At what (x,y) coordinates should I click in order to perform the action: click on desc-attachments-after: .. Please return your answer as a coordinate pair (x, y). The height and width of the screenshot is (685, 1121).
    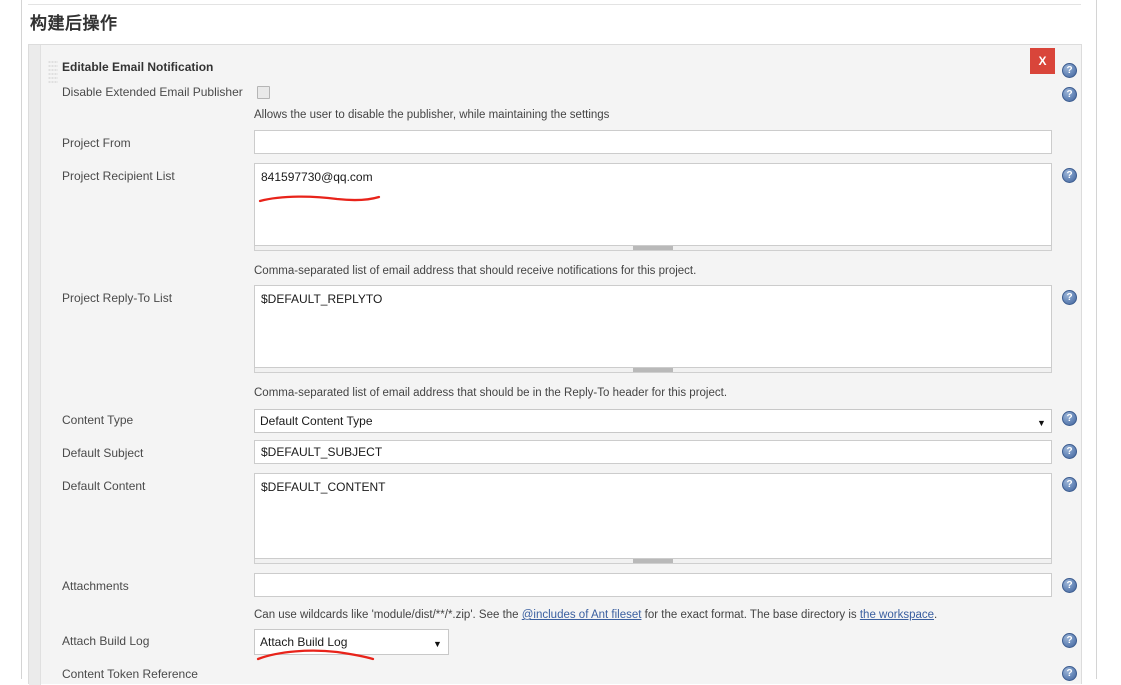
    Looking at the image, I should click on (936, 615).